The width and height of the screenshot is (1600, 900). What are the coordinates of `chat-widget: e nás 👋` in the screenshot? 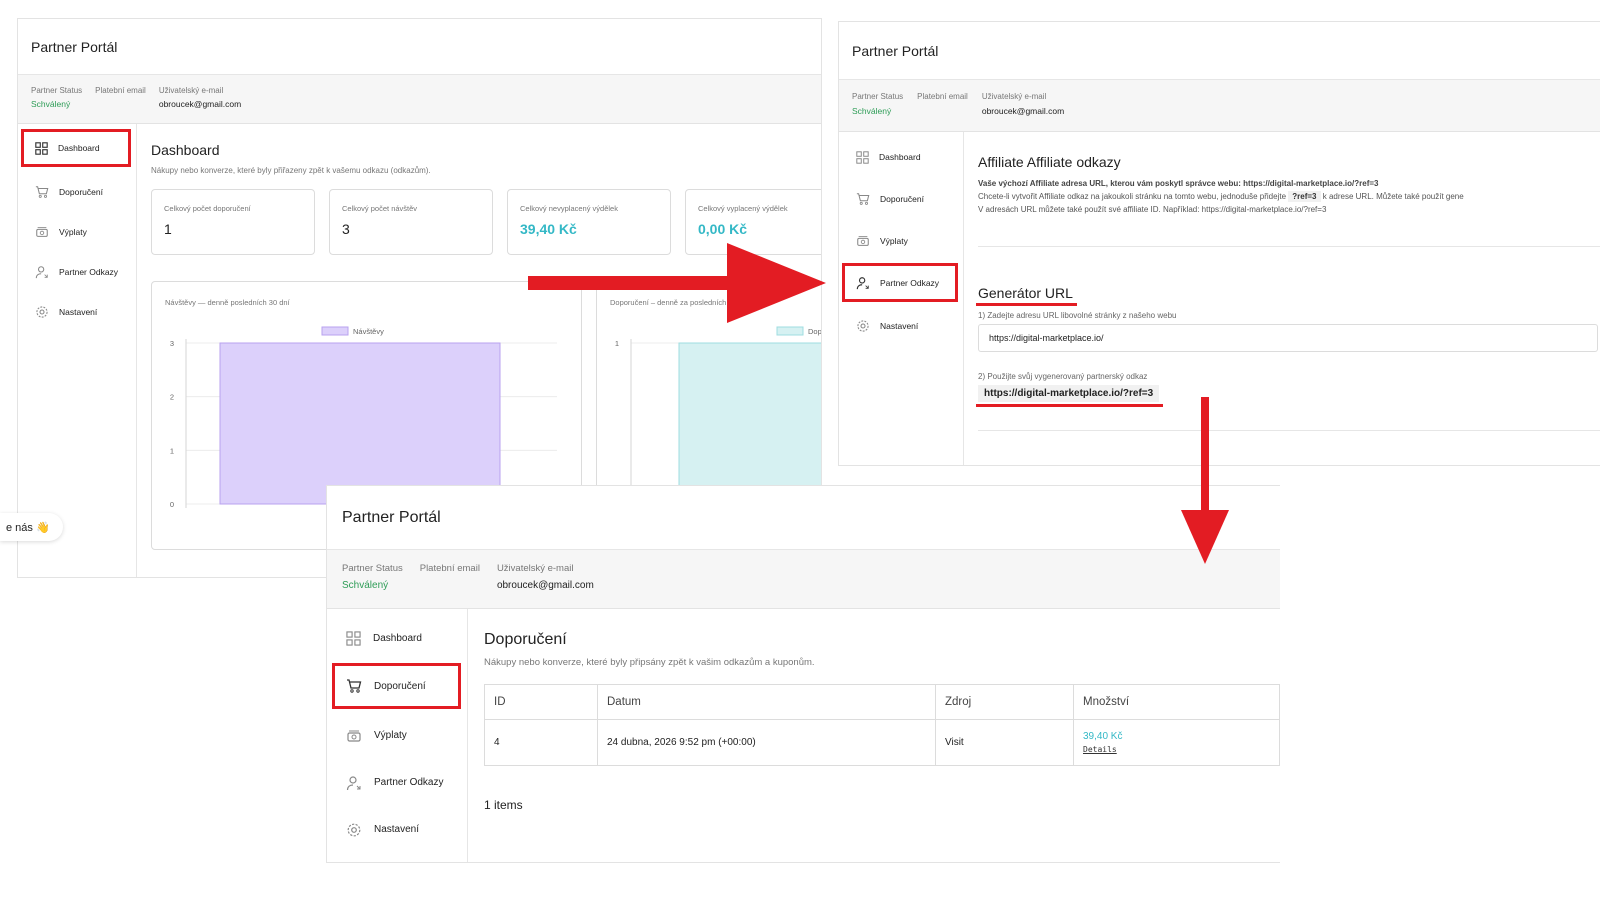 It's located at (31, 527).